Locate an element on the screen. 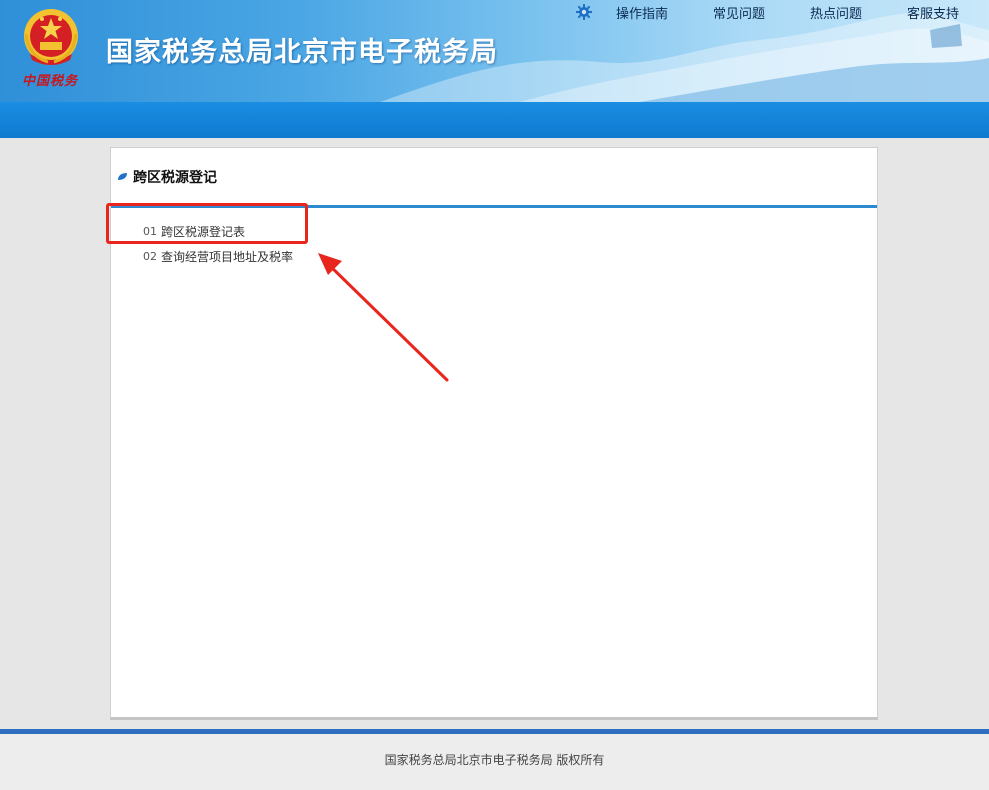 The width and height of the screenshot is (989, 790). gear-icon is located at coordinates (584, 12).